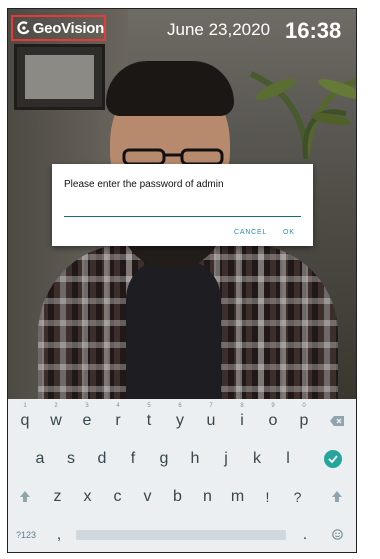 This screenshot has width=380, height=559. What do you see at coordinates (144, 184) in the screenshot?
I see `dialog-message: Please enter the password of admin` at bounding box center [144, 184].